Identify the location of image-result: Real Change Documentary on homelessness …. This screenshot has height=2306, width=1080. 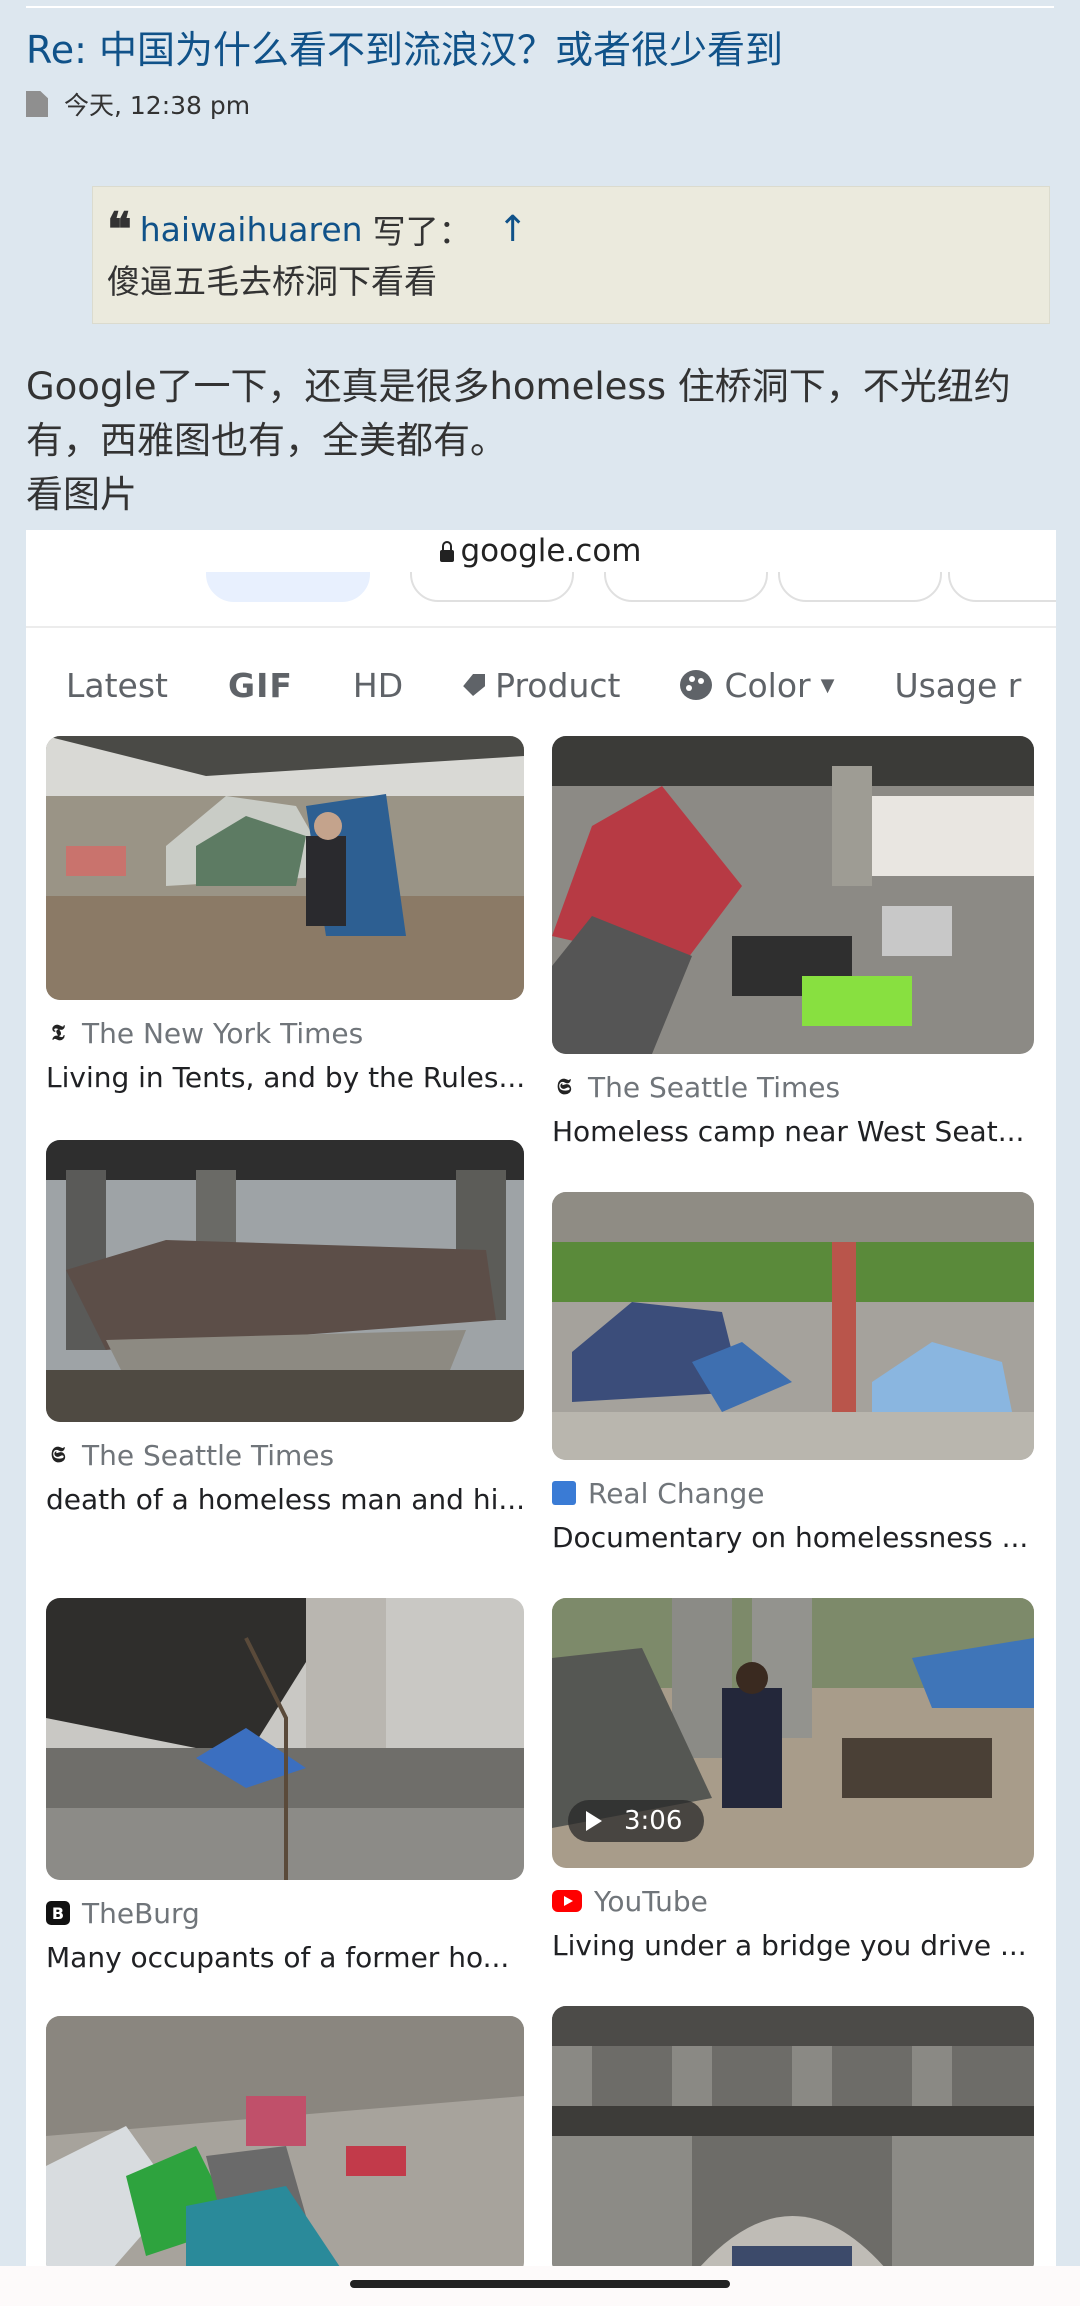
(793, 1375).